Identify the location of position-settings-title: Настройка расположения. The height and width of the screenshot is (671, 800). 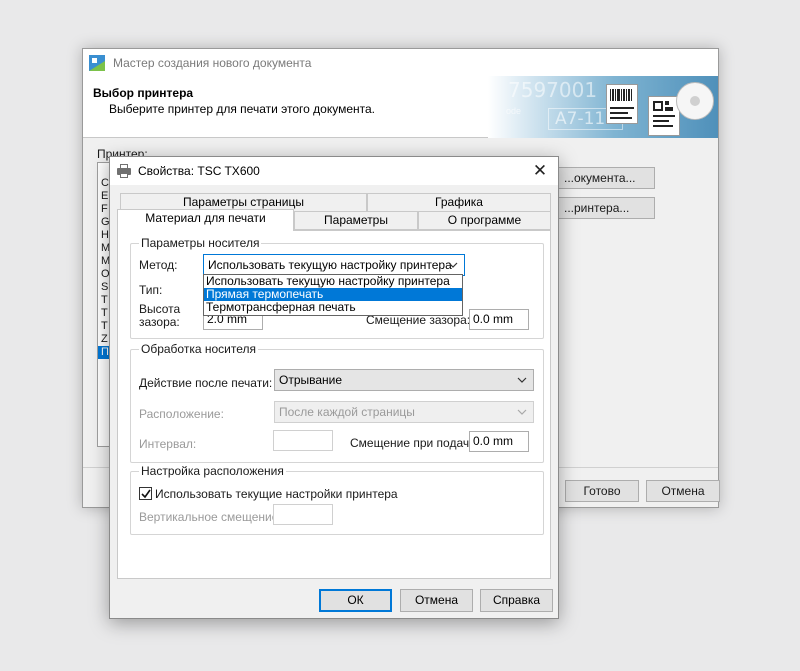
(212, 471).